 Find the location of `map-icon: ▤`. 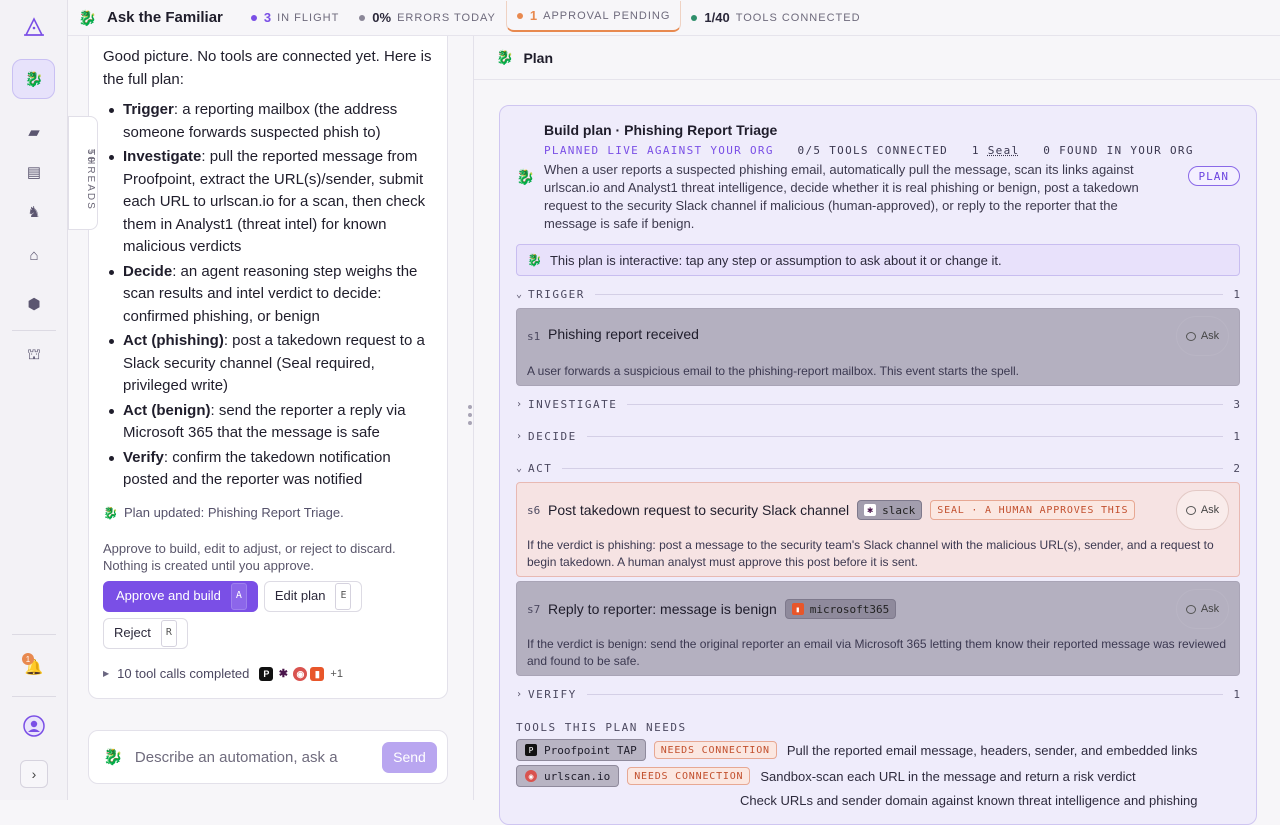

map-icon: ▤ is located at coordinates (34, 172).